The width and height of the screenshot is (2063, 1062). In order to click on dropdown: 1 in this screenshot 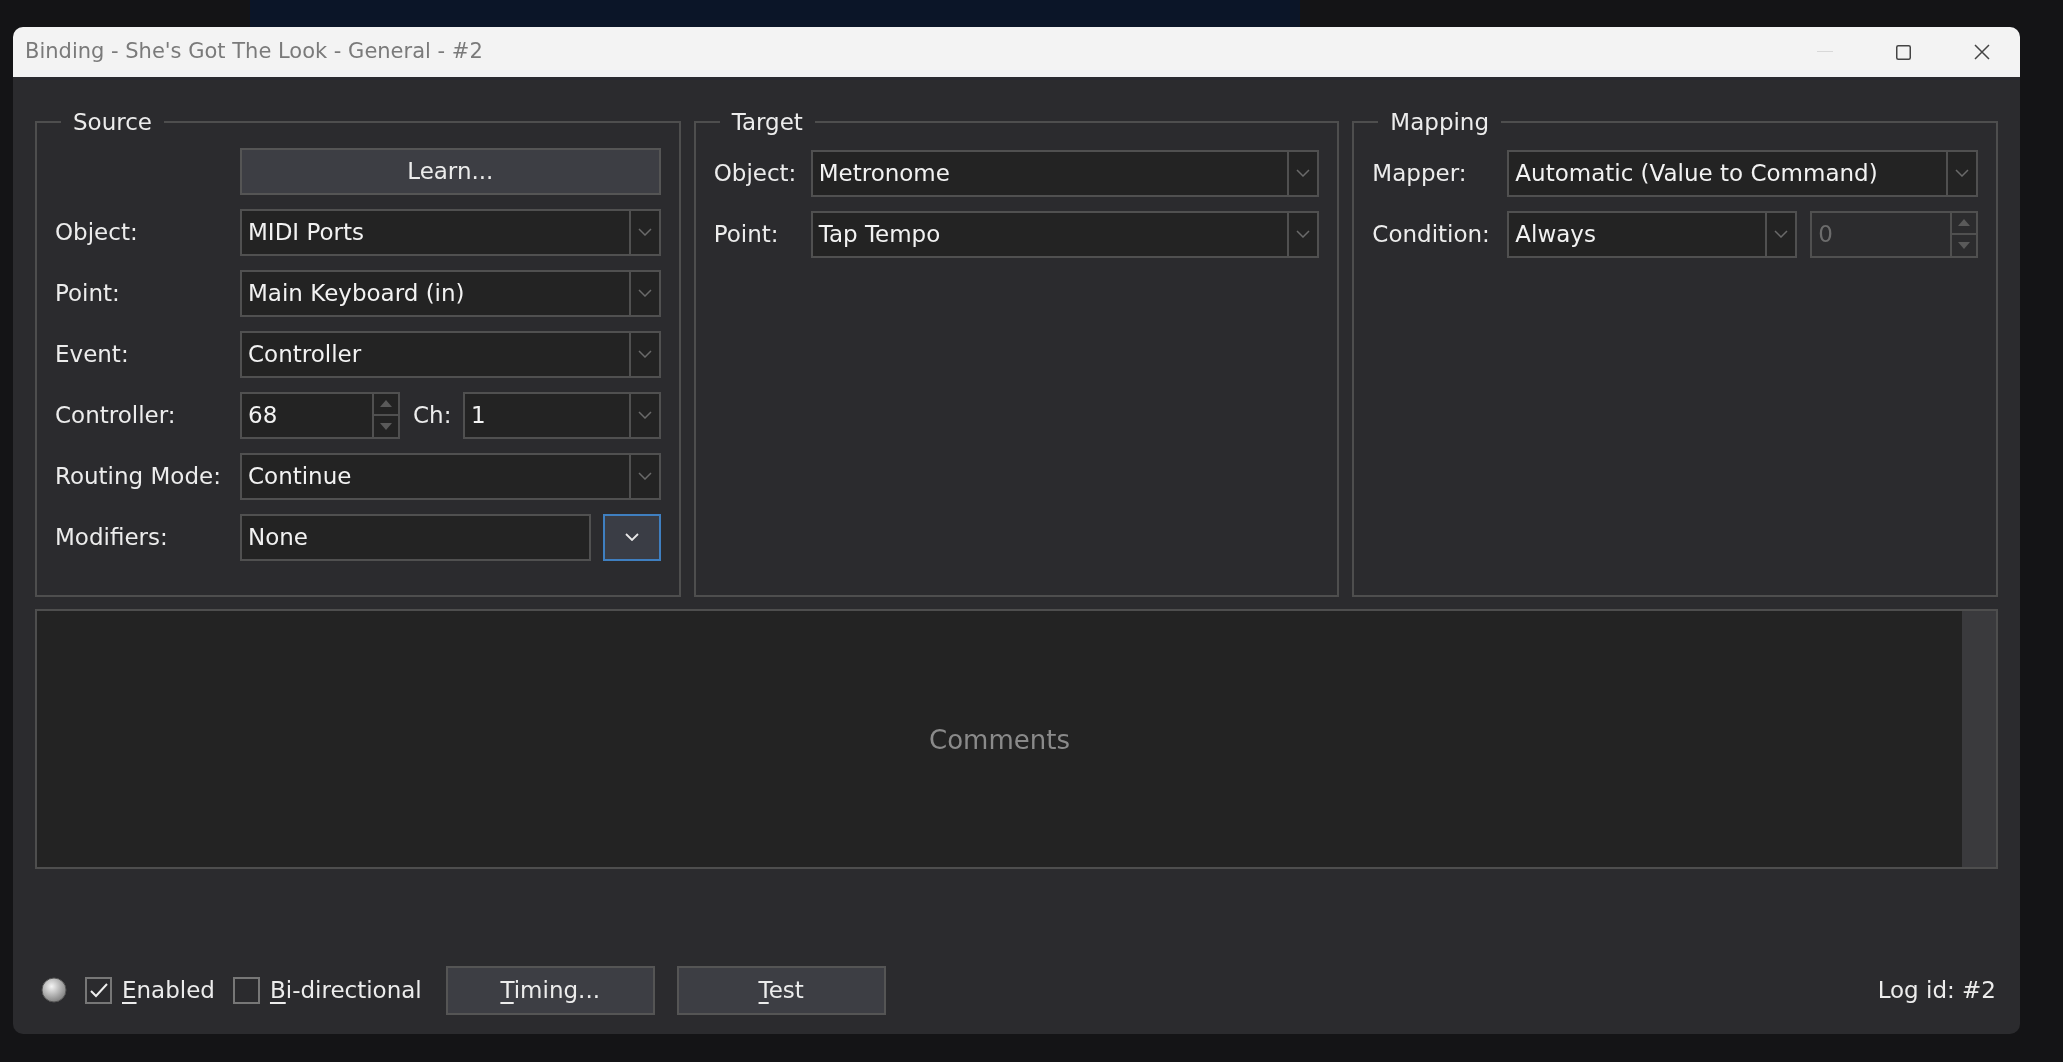, I will do `click(562, 415)`.